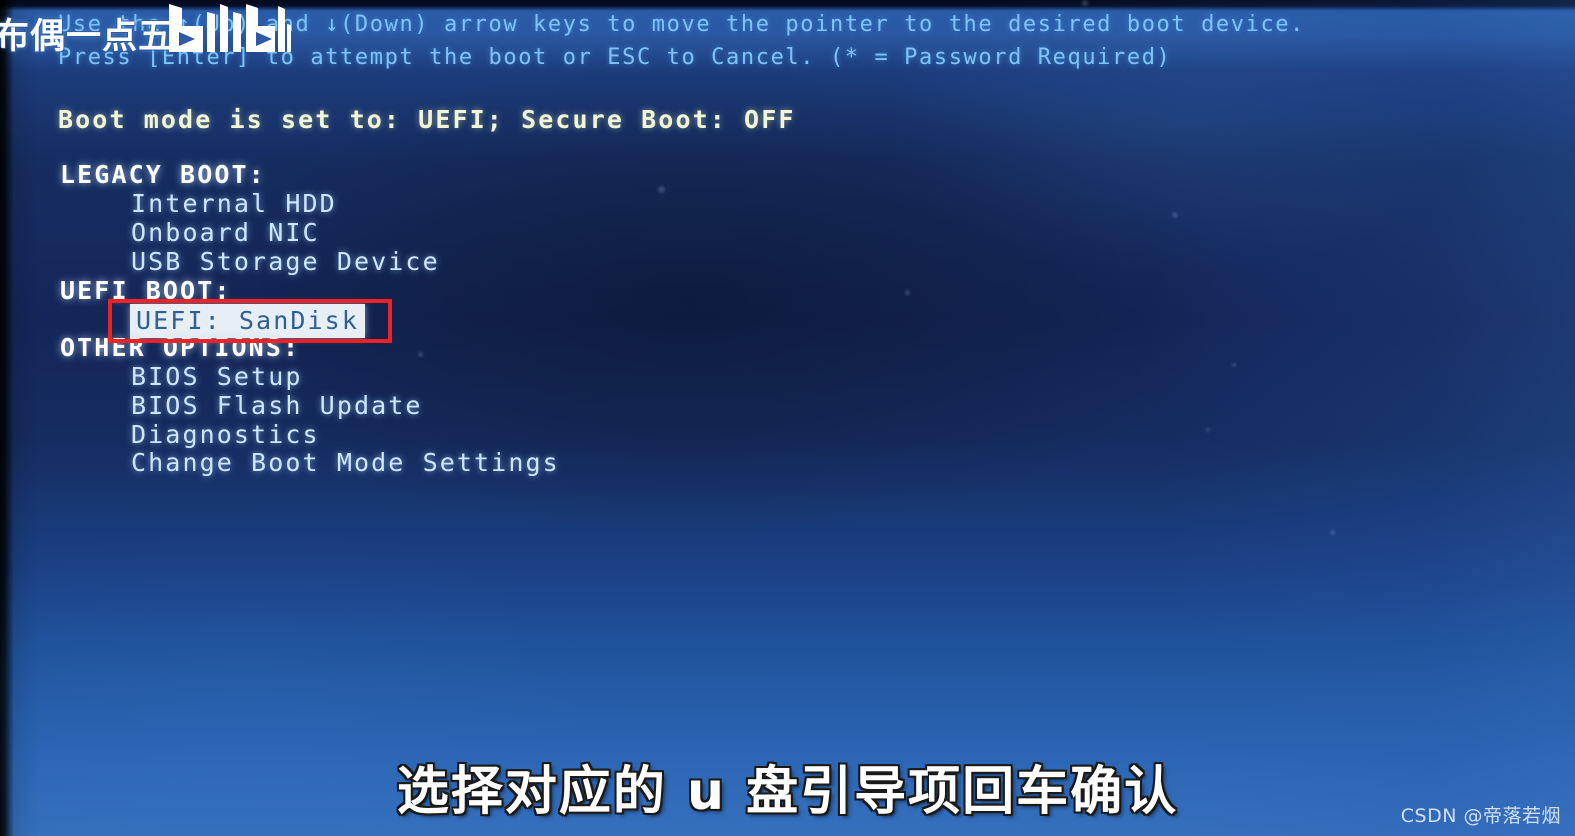 The image size is (1575, 836). Describe the element at coordinates (225, 232) in the screenshot. I see `menu-item-onboard-nic: Onboard NIC` at that location.